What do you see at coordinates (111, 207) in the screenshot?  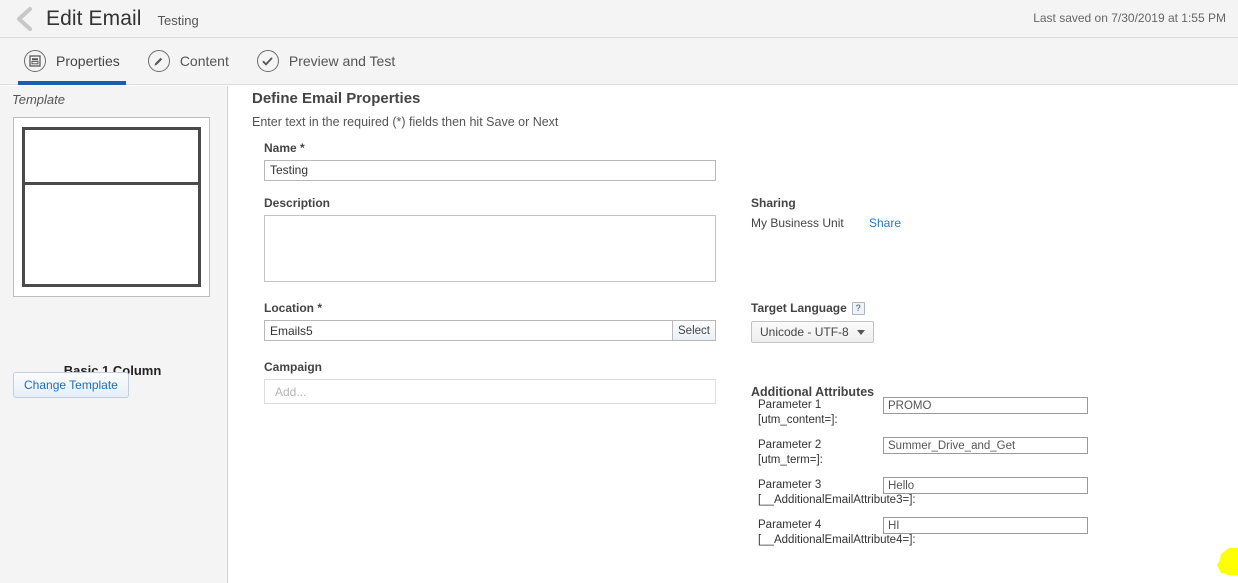 I see `template-thumbnail-frame` at bounding box center [111, 207].